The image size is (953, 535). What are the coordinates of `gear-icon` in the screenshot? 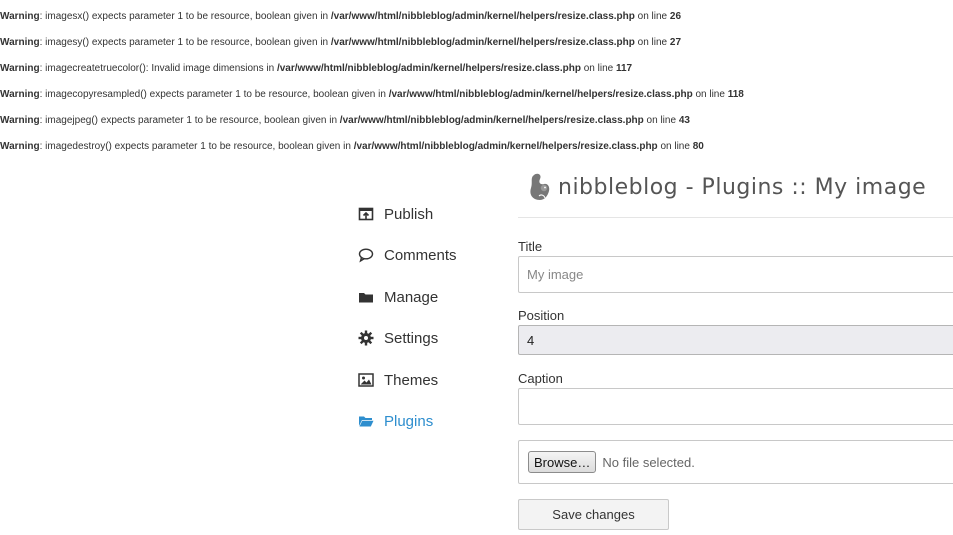 It's located at (366, 338).